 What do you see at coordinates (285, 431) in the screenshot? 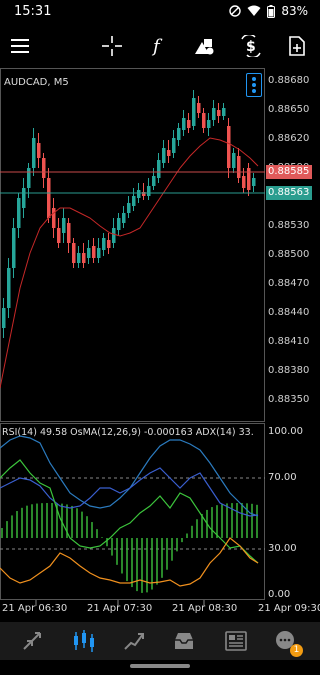
I see `indicator-level-100: 100.00` at bounding box center [285, 431].